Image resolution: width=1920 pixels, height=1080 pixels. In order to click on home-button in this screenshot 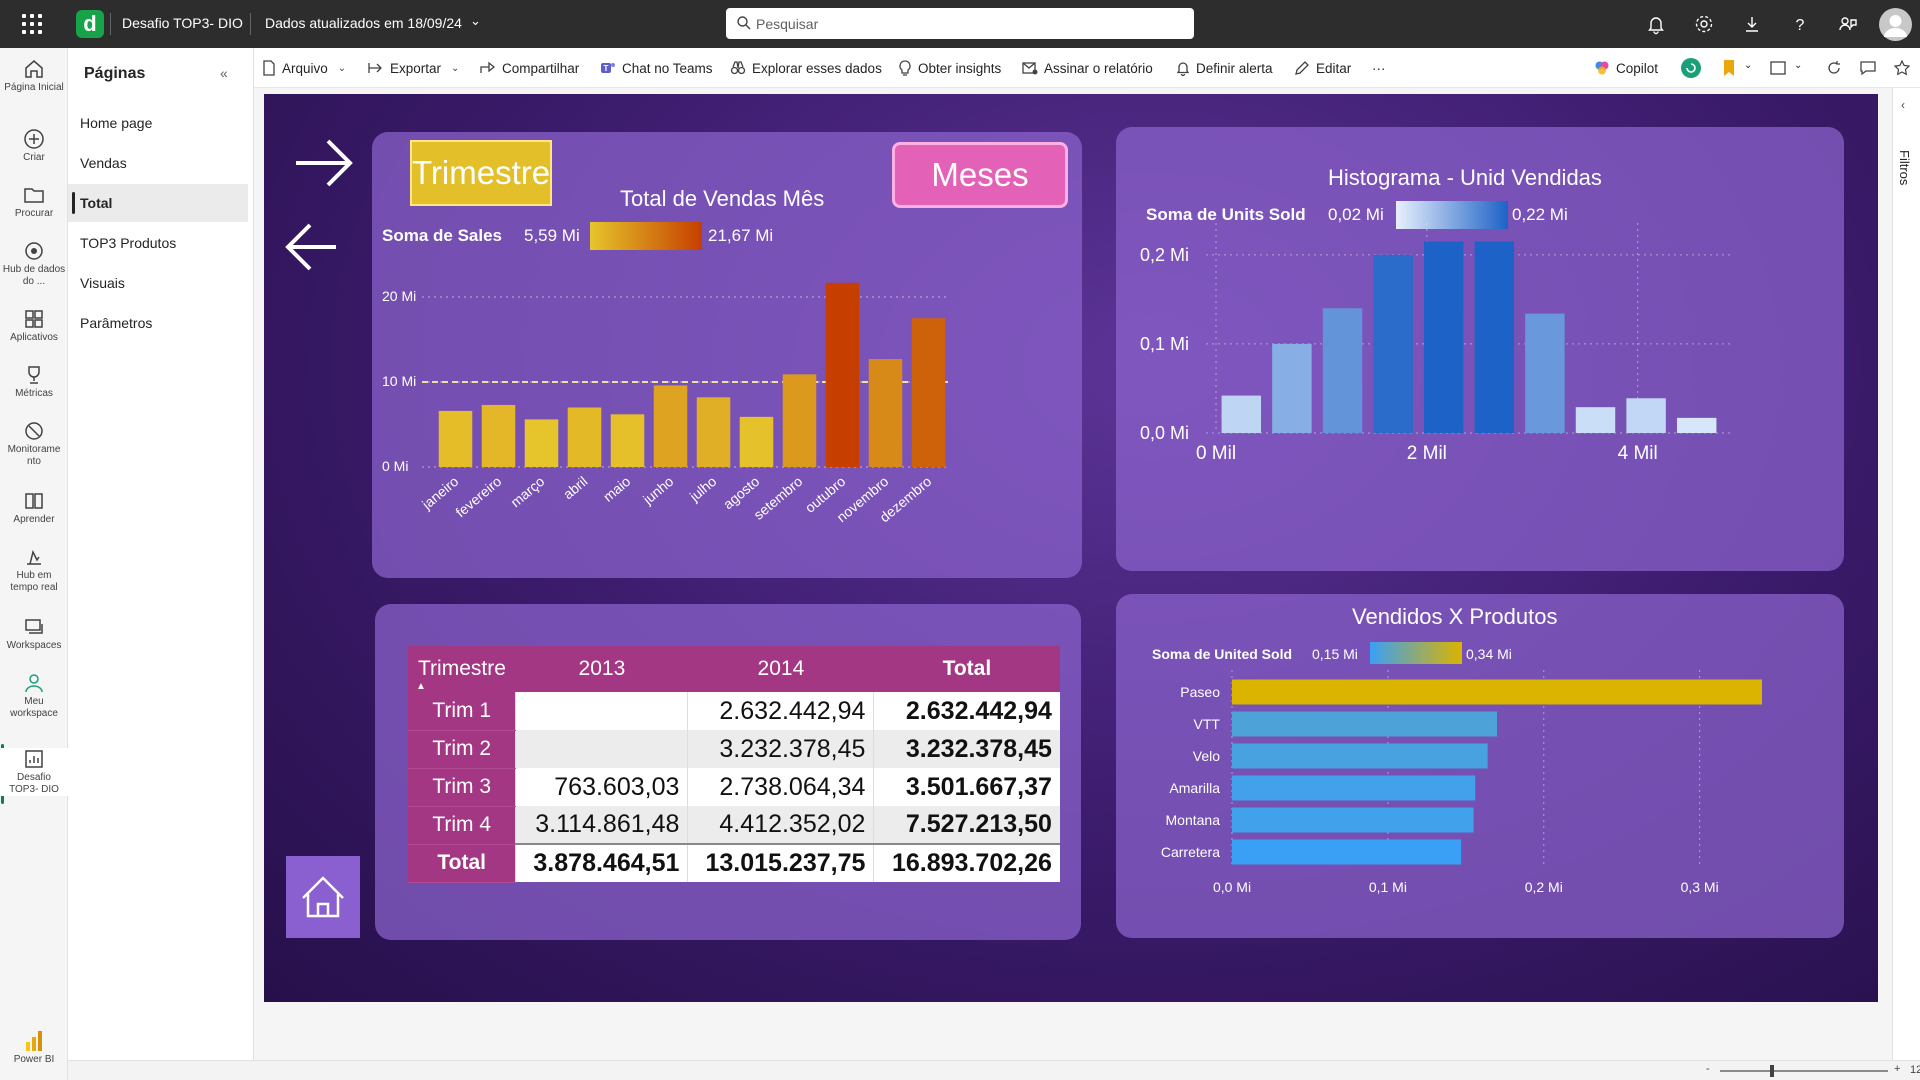, I will do `click(323, 897)`.